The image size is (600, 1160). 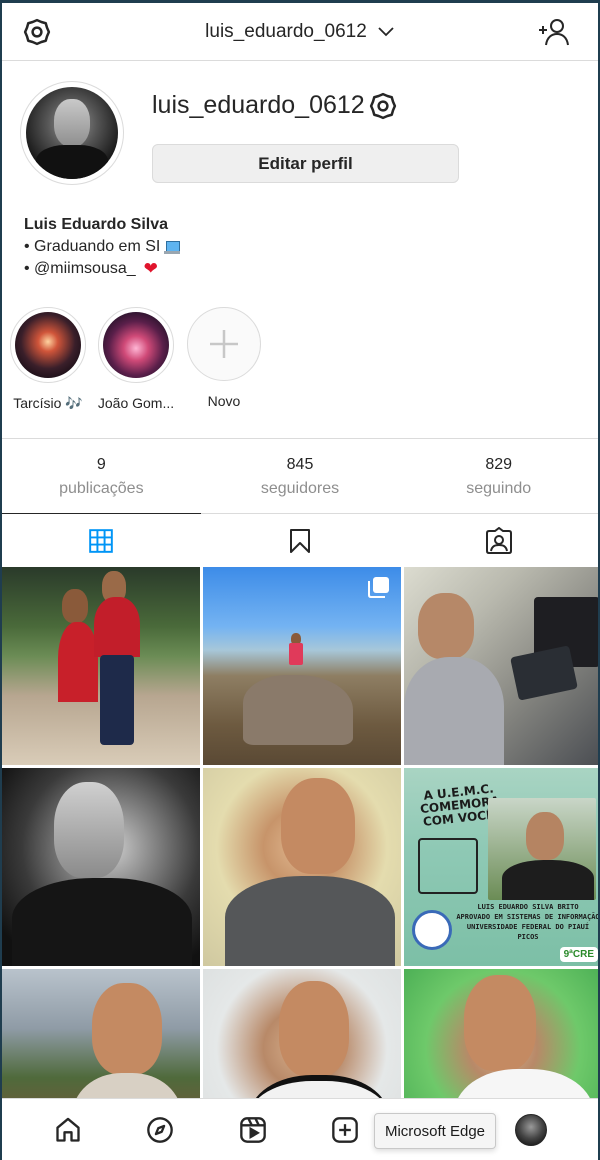 I want to click on avatar-photo, so click(x=72, y=133).